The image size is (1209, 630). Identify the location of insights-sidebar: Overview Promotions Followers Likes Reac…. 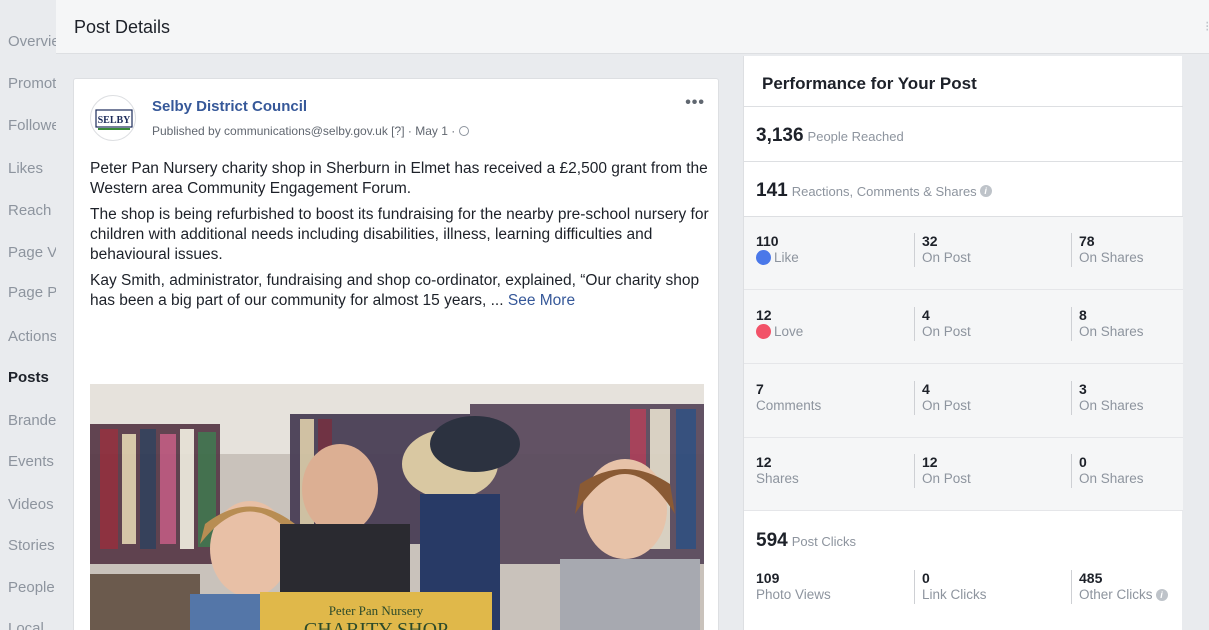
(28, 315).